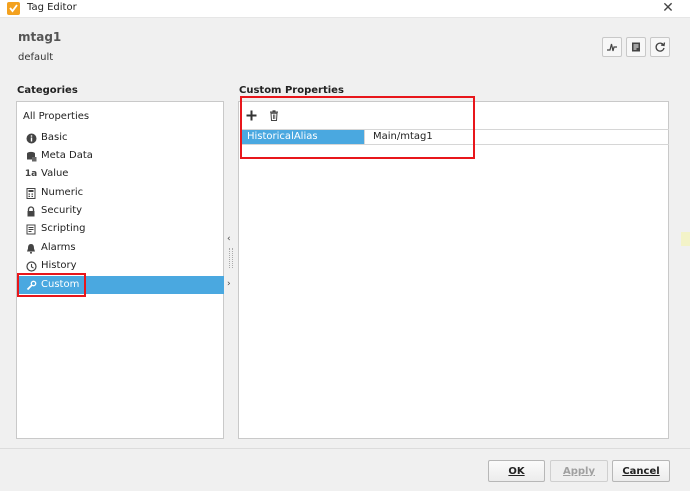  What do you see at coordinates (31, 174) in the screenshot?
I see `value-icon: 1a` at bounding box center [31, 174].